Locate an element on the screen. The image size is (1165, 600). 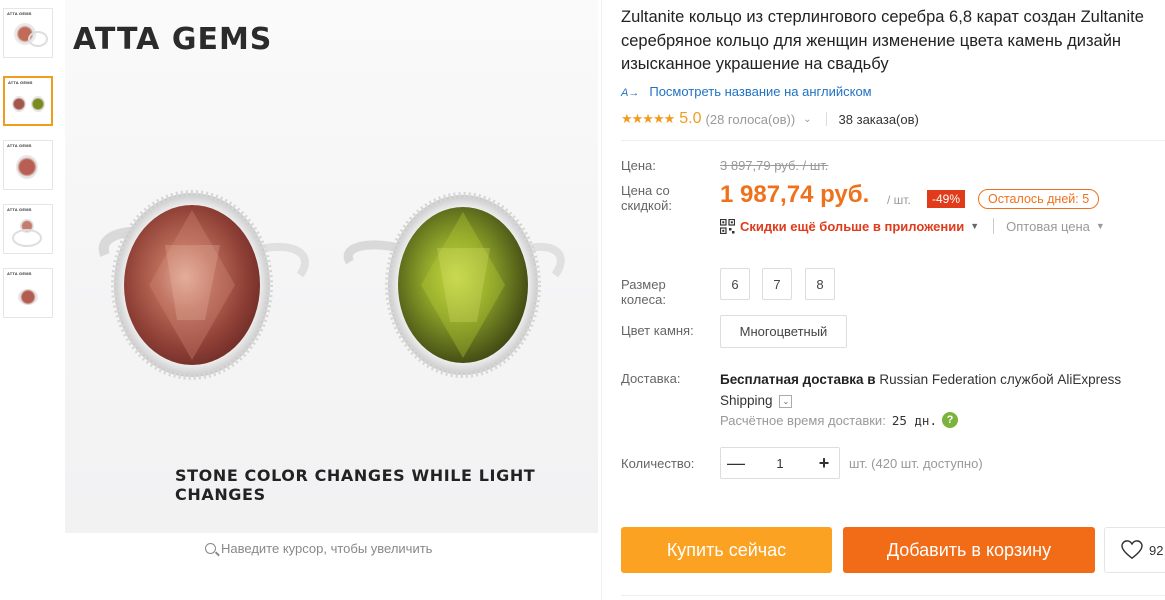
quantity-label: Количество: is located at coordinates (658, 463).